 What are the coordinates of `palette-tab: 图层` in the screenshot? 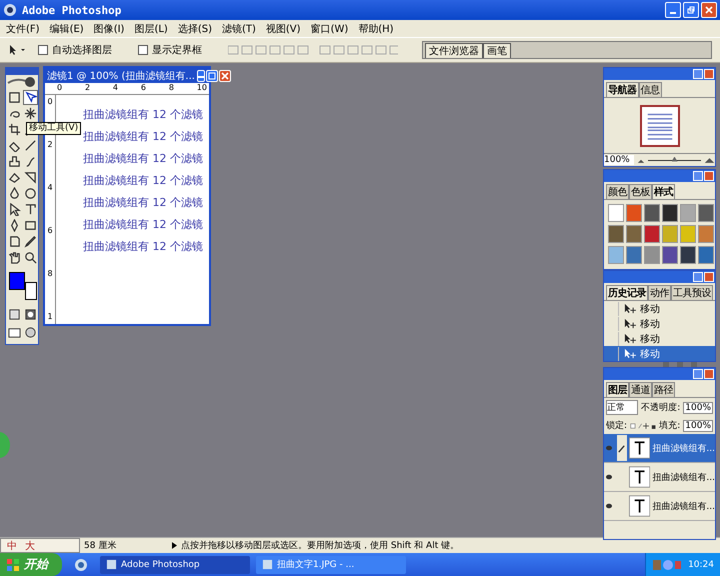 It's located at (617, 389).